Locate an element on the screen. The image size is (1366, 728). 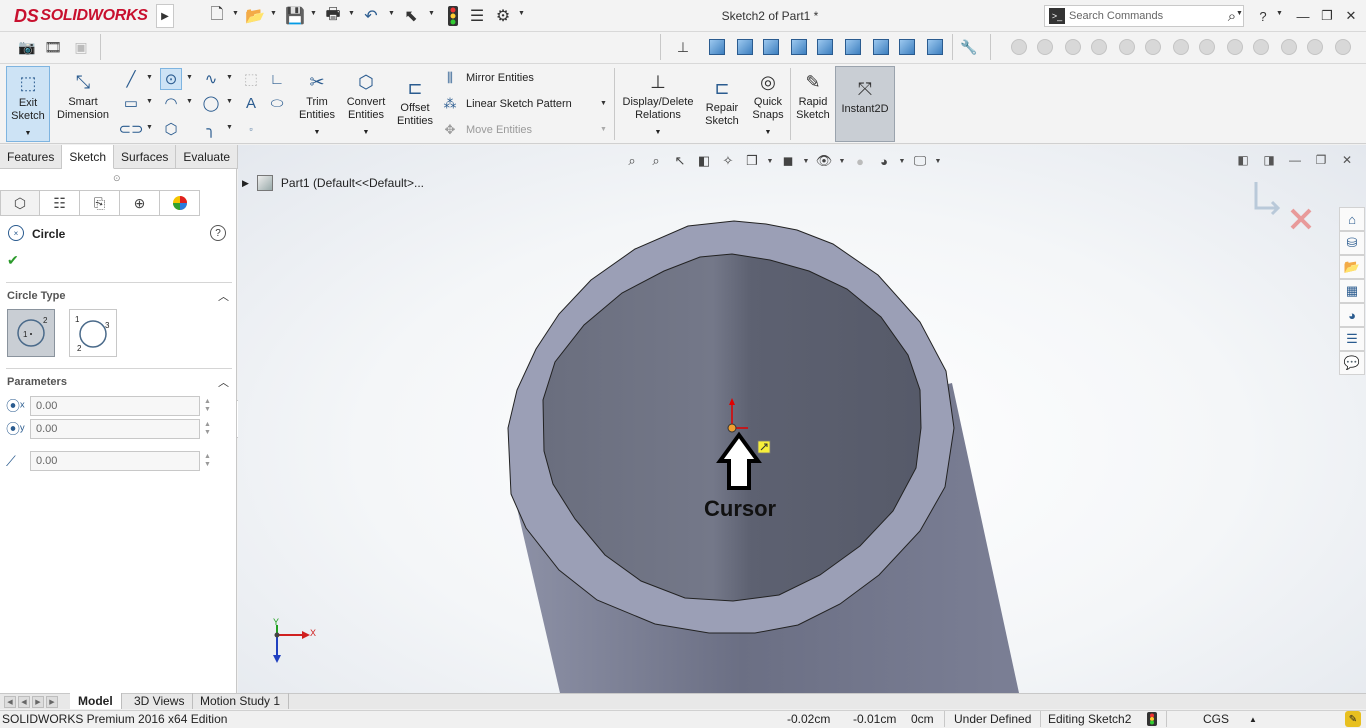
help-icon: ? is located at coordinates (218, 233).